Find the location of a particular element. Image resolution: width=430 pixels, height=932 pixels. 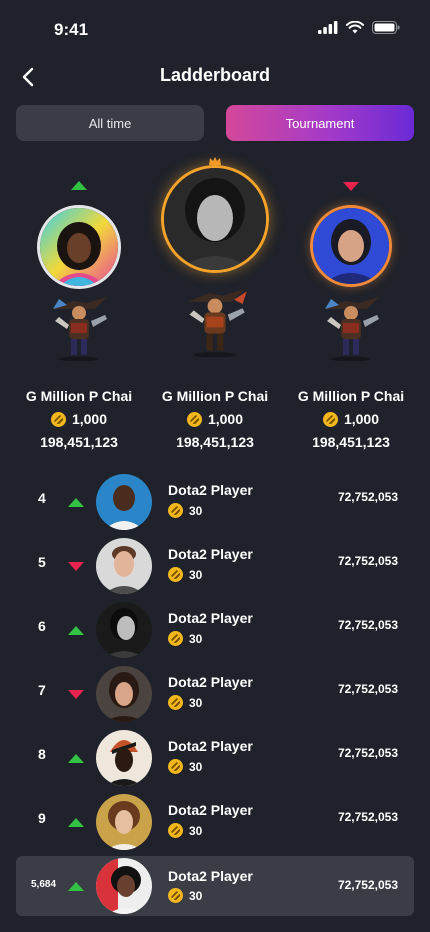

nav-bar: Ladderboard is located at coordinates (215, 77).